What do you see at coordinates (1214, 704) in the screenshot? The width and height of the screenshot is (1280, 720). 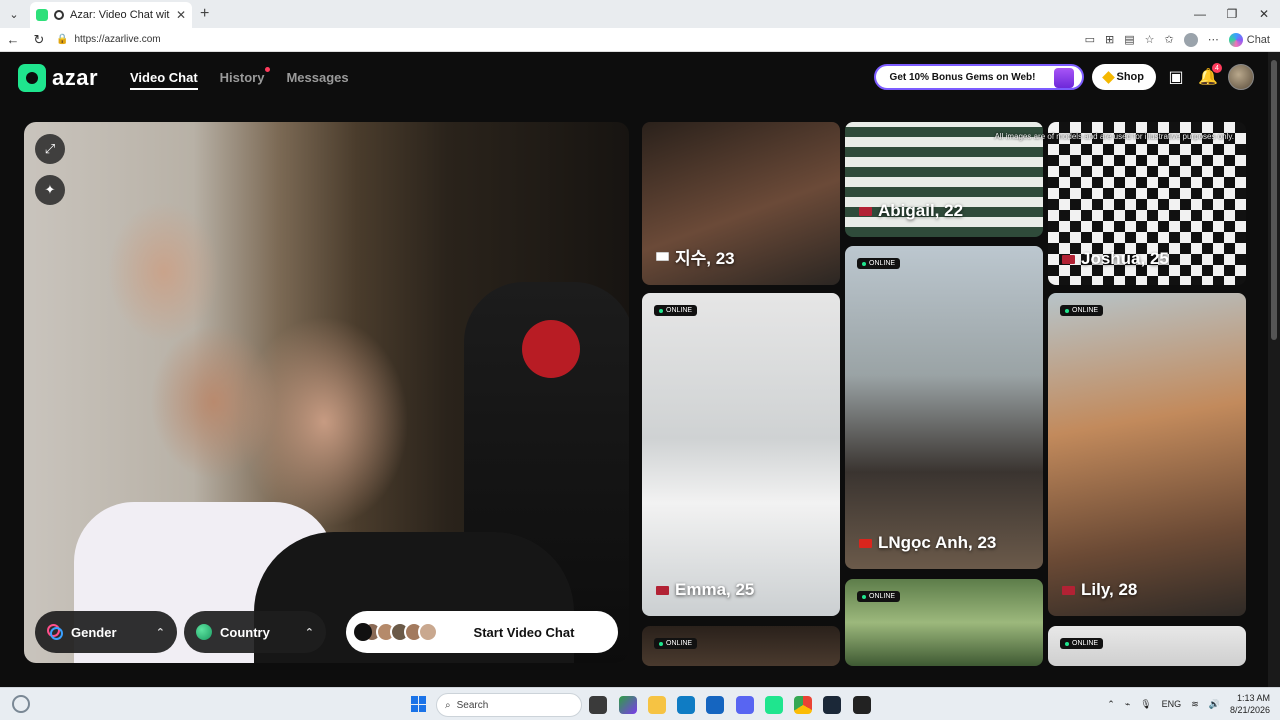 I see `volume-icon: 🔊` at bounding box center [1214, 704].